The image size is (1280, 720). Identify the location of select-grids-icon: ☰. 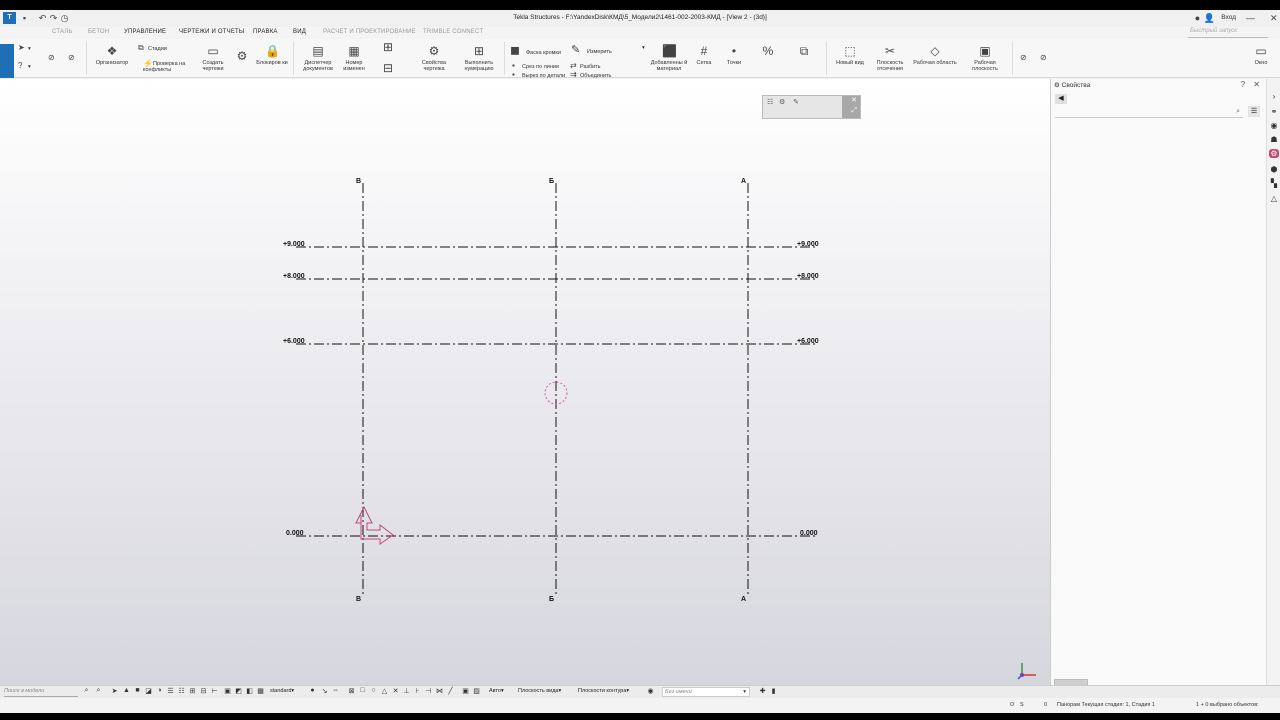
(170, 691).